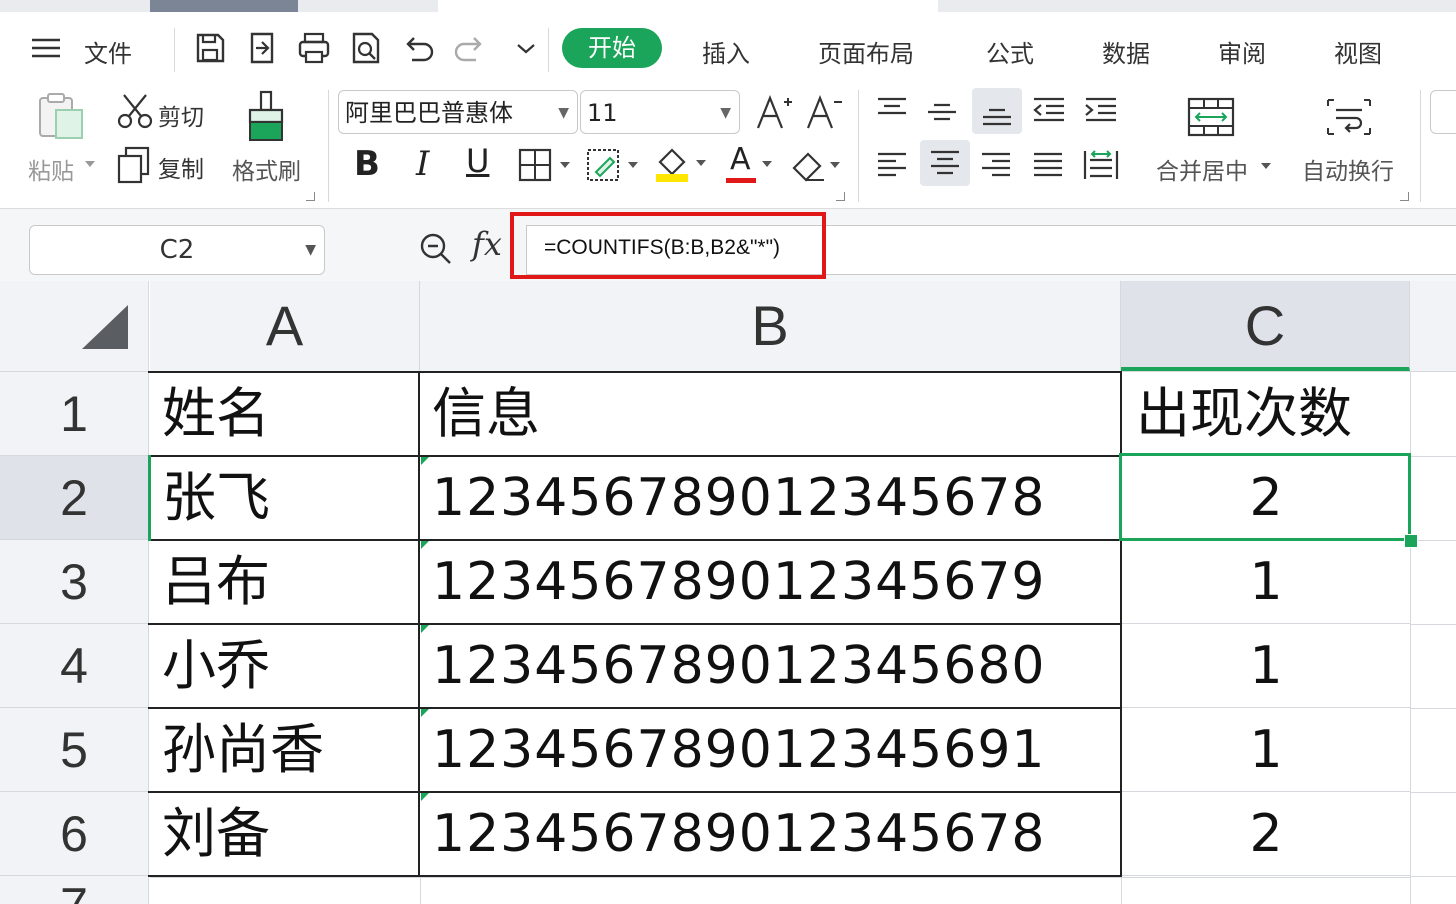 The height and width of the screenshot is (904, 1456). Describe the element at coordinates (892, 111) in the screenshot. I see `align-top-icon` at that location.